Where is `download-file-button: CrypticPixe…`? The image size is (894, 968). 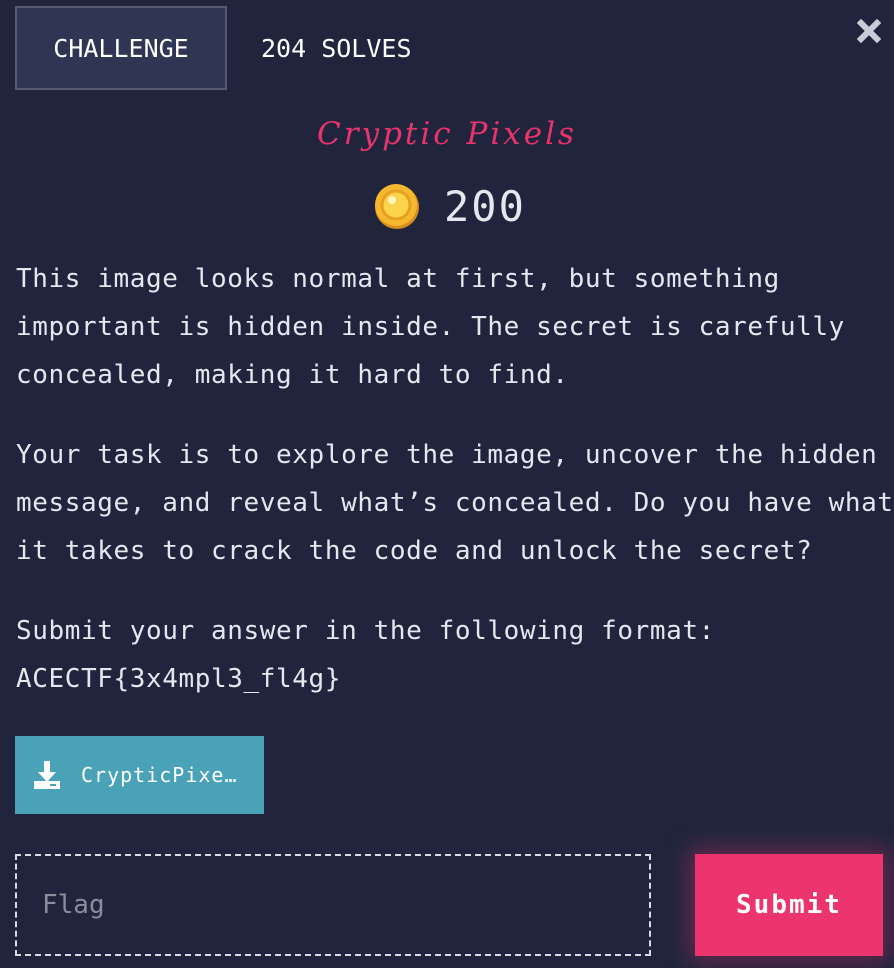 download-file-button: CrypticPixe… is located at coordinates (139, 775).